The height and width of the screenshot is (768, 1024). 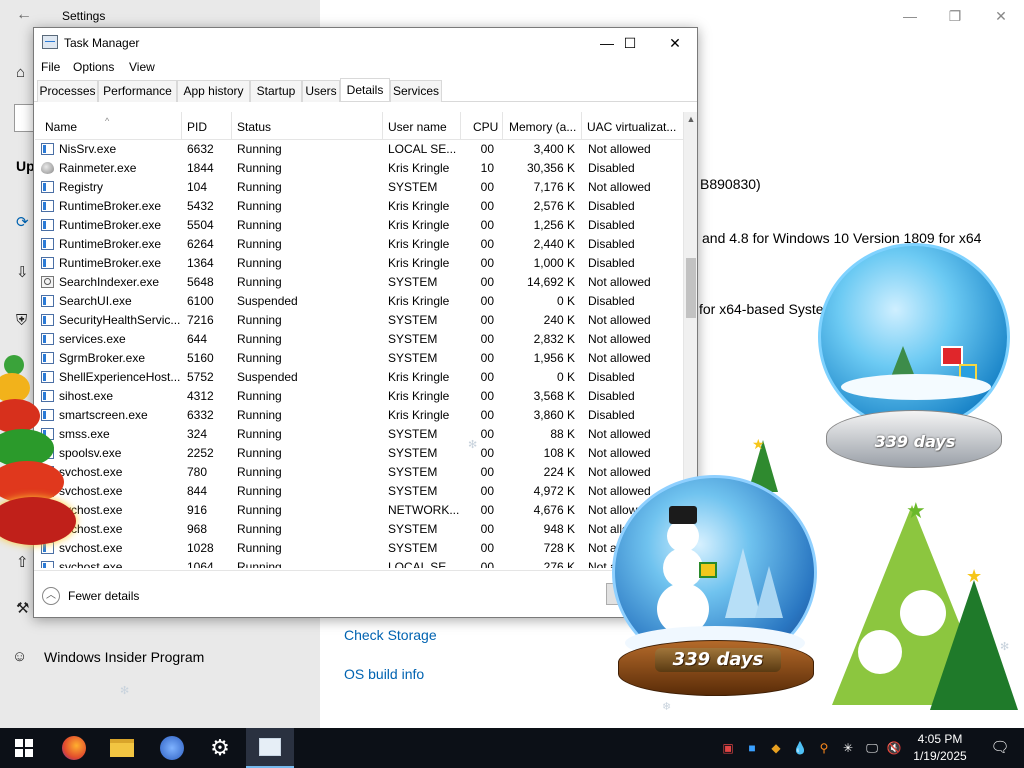 I want to click on maximize-icon: ❐, so click(x=955, y=16).